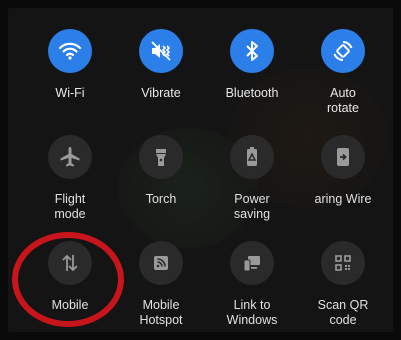 The height and width of the screenshot is (340, 401). I want to click on wifi-icon, so click(70, 51).